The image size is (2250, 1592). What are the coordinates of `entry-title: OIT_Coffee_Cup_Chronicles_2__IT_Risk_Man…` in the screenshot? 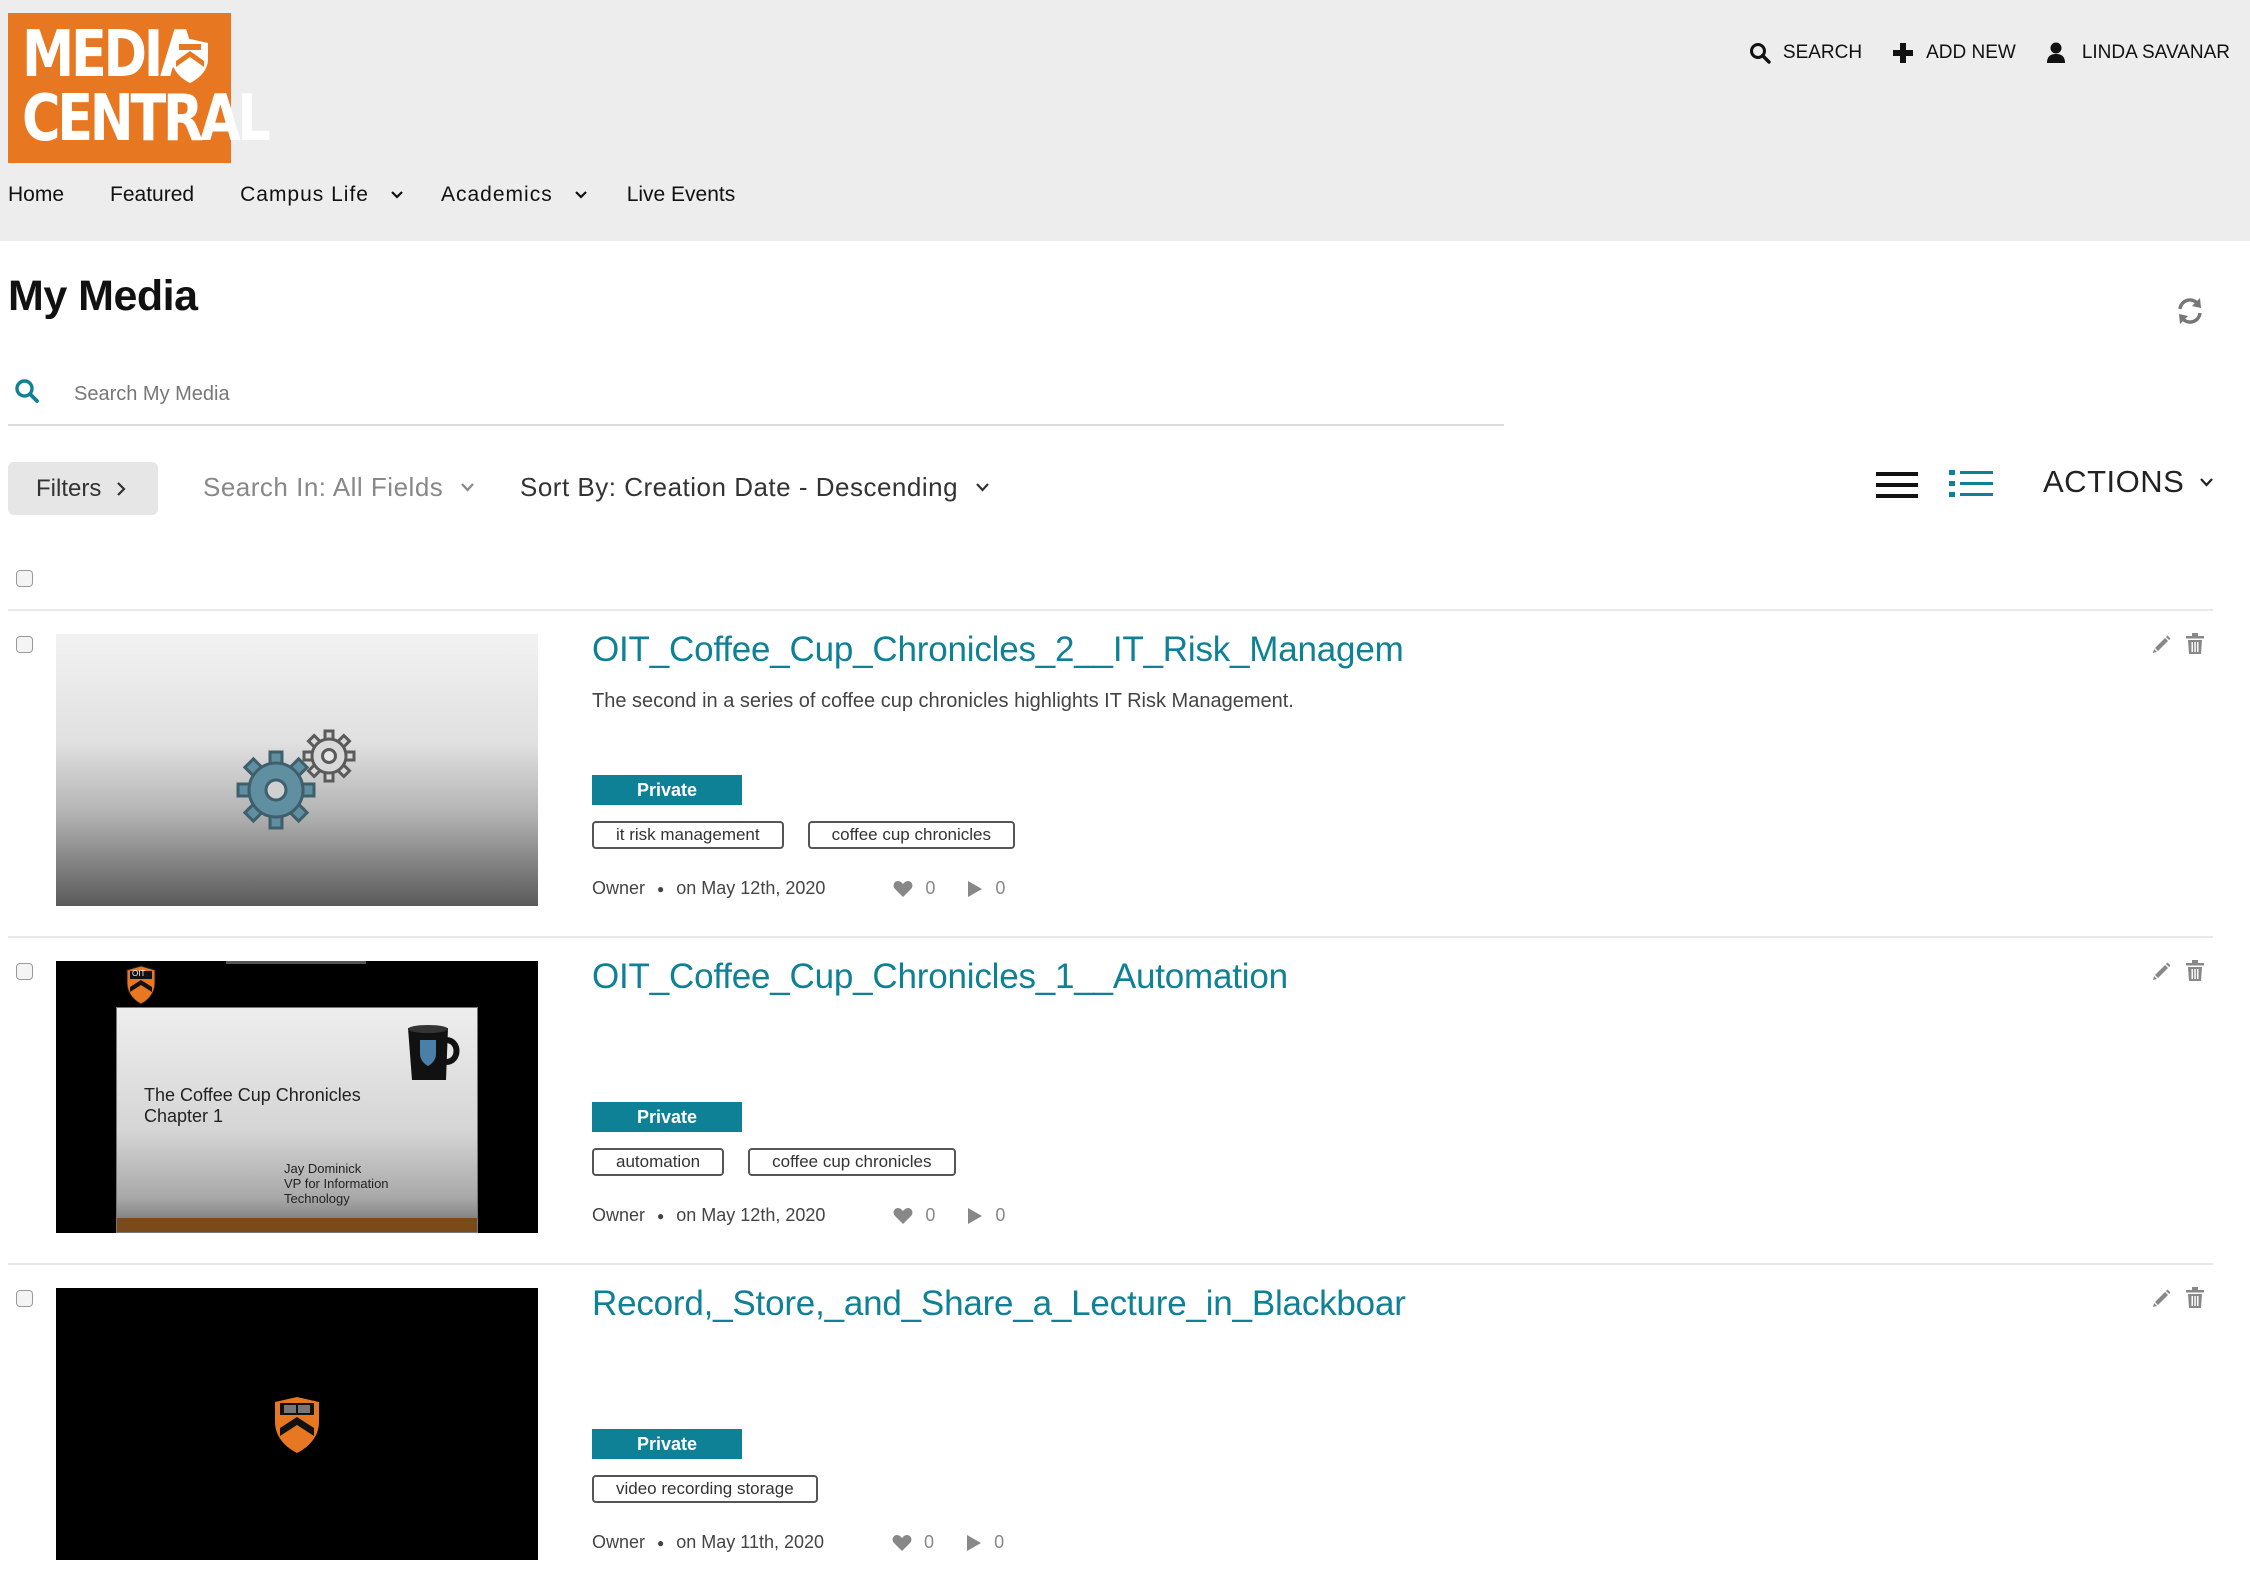 It's located at (998, 650).